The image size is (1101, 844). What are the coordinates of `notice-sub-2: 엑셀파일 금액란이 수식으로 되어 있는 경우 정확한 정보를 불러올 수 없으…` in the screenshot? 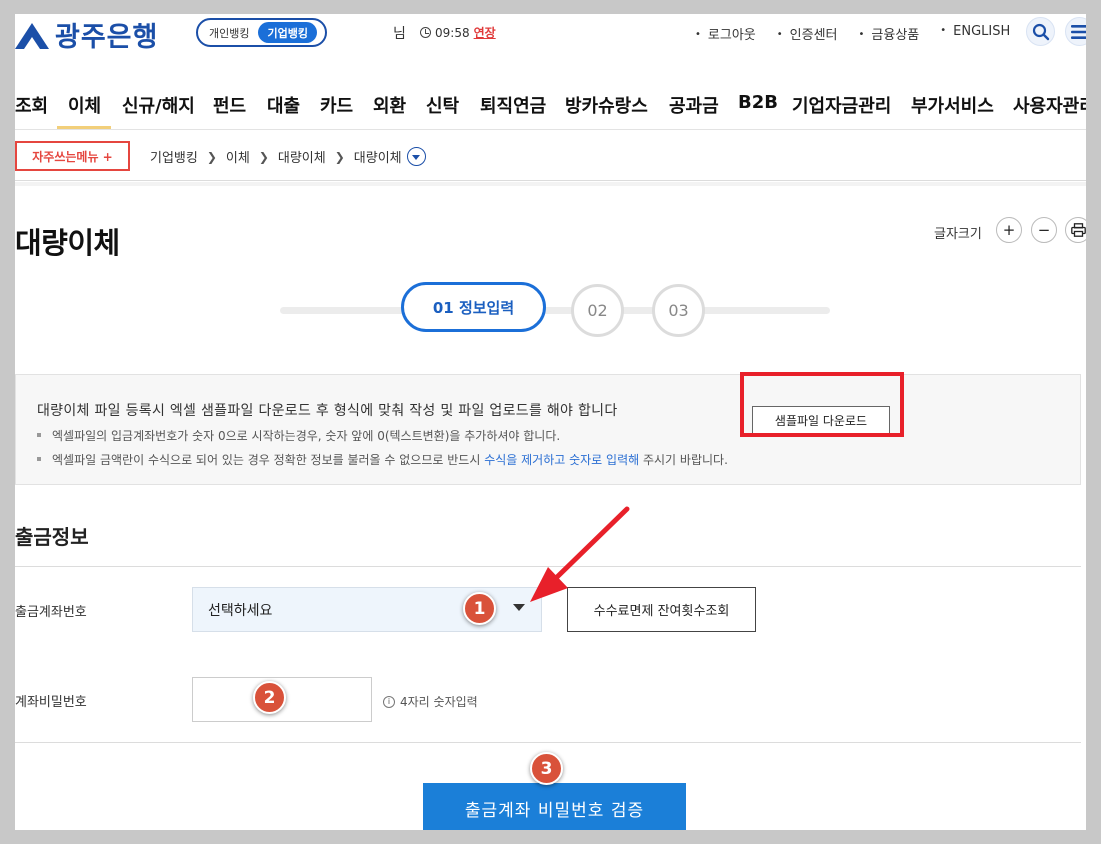 It's located at (382, 459).